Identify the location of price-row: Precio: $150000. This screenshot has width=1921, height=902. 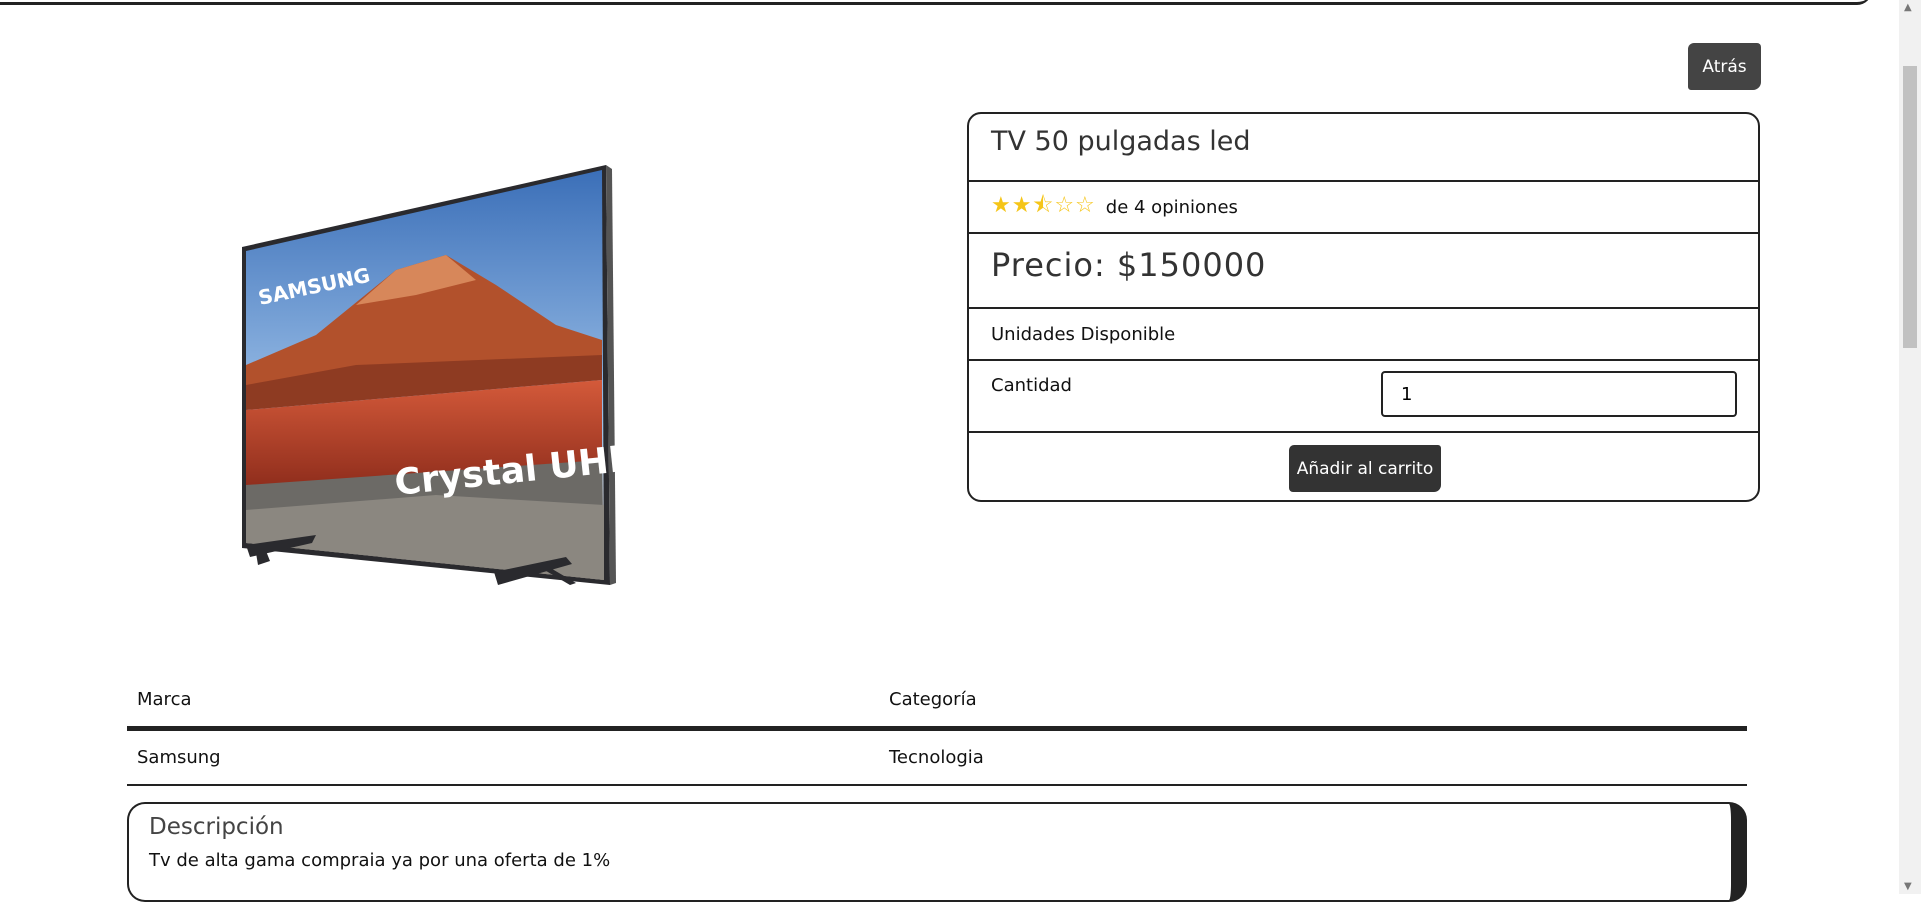
(1363, 271).